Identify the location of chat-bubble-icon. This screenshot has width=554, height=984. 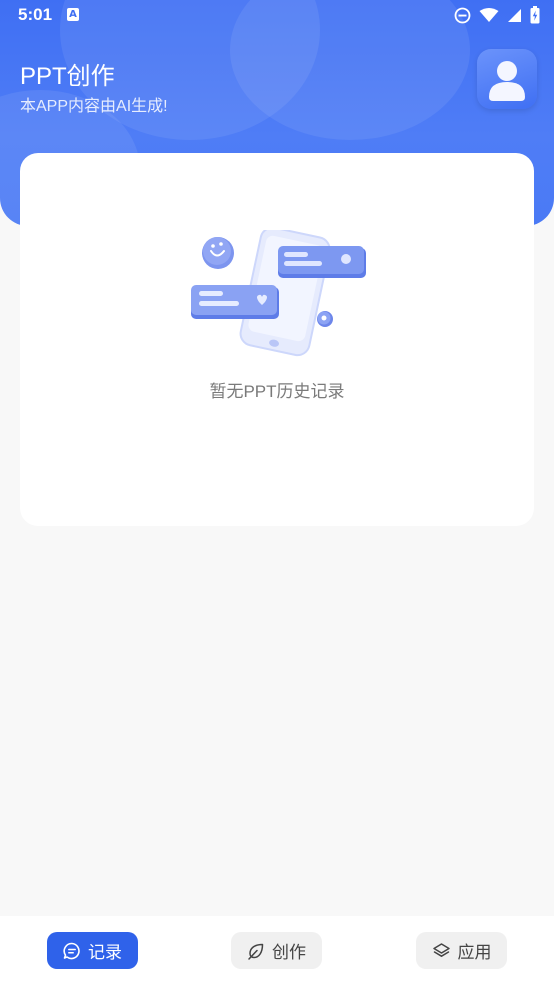
(71, 950).